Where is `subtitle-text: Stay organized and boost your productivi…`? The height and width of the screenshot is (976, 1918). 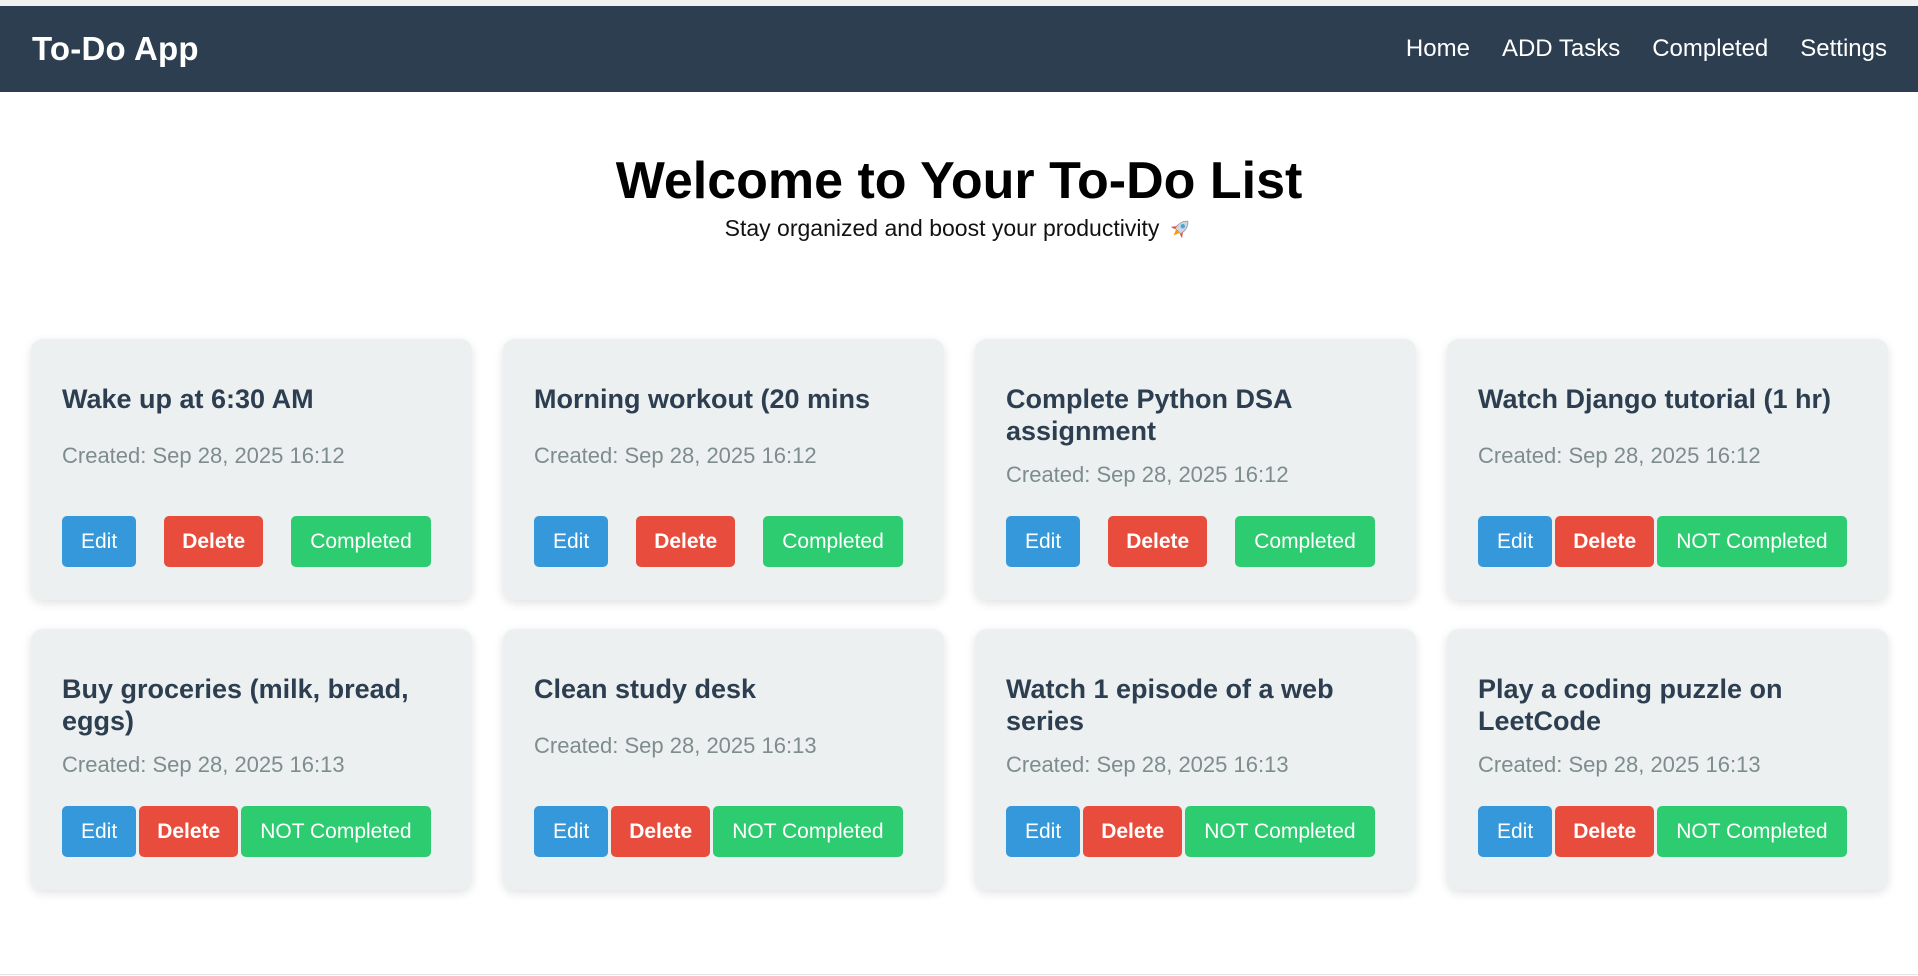
subtitle-text: Stay organized and boost your productivi… is located at coordinates (942, 228).